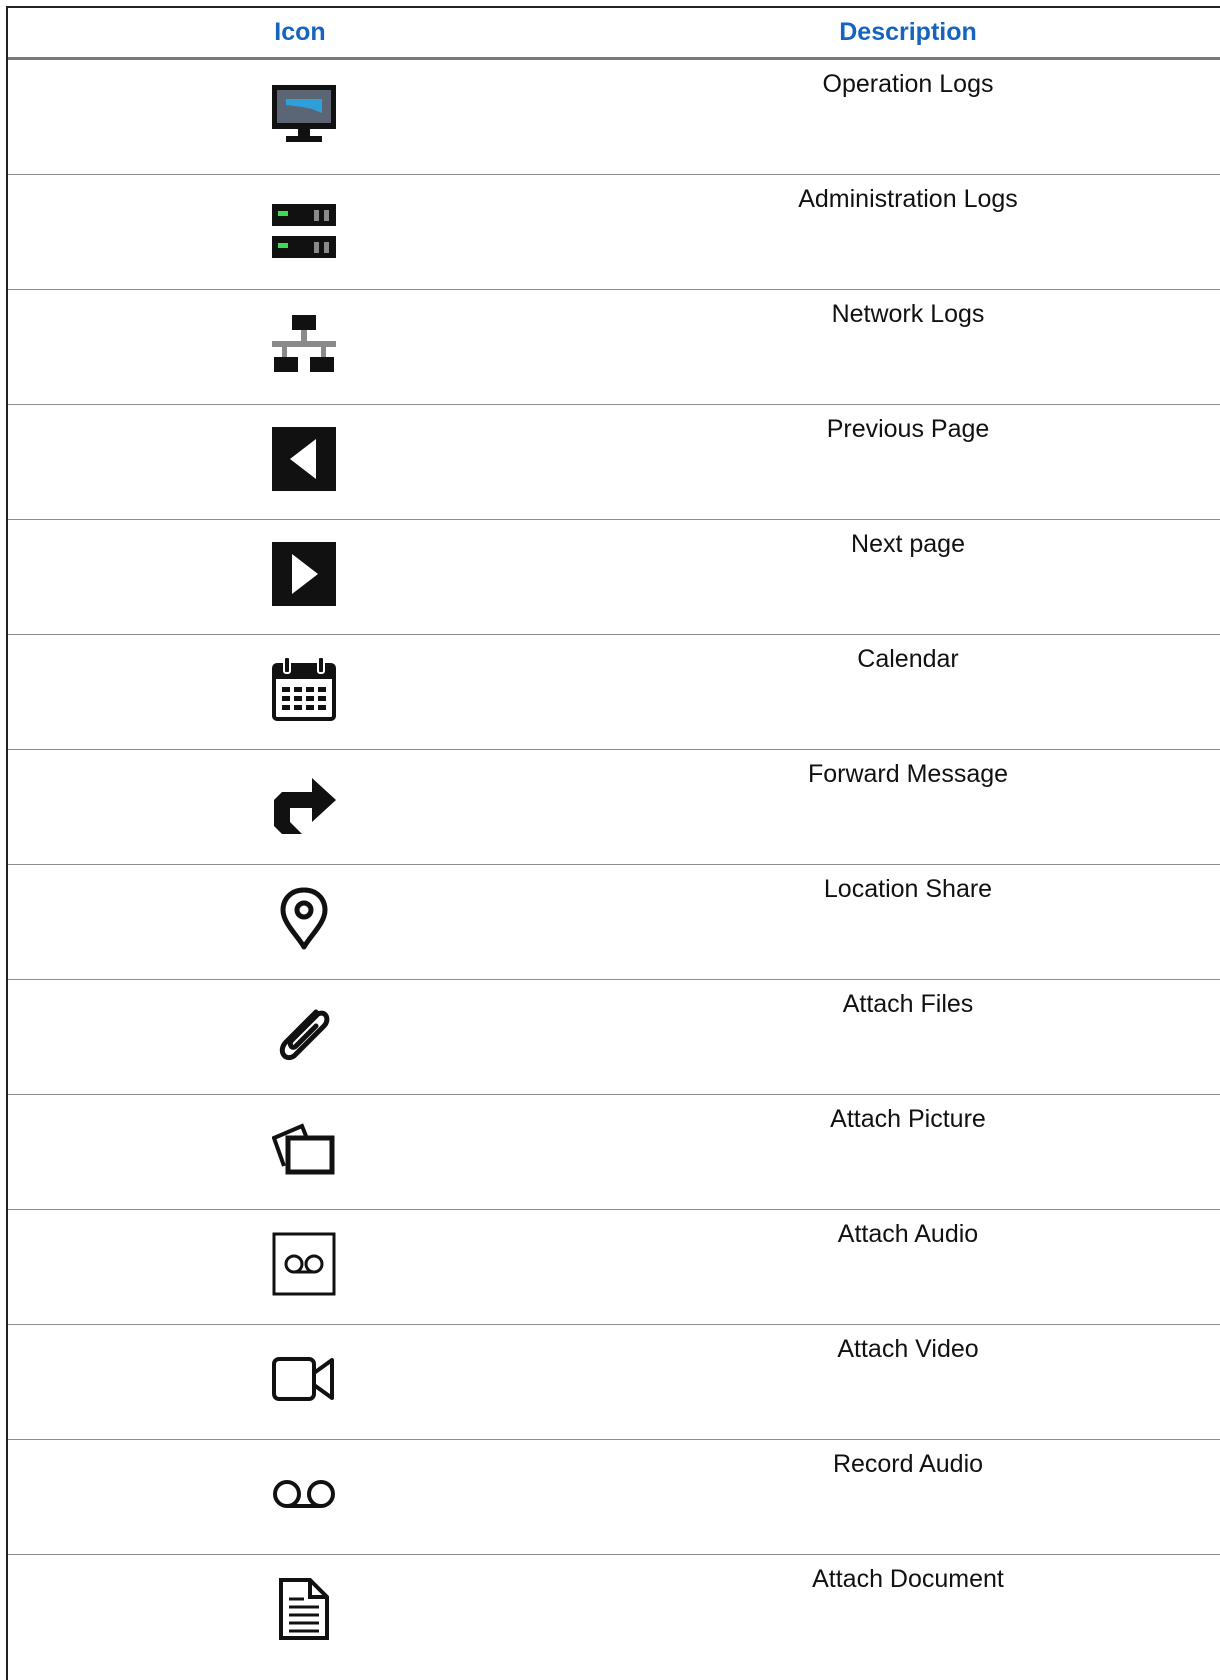 The width and height of the screenshot is (1220, 1680). What do you see at coordinates (614, 117) in the screenshot?
I see `table-row: Operation Logs` at bounding box center [614, 117].